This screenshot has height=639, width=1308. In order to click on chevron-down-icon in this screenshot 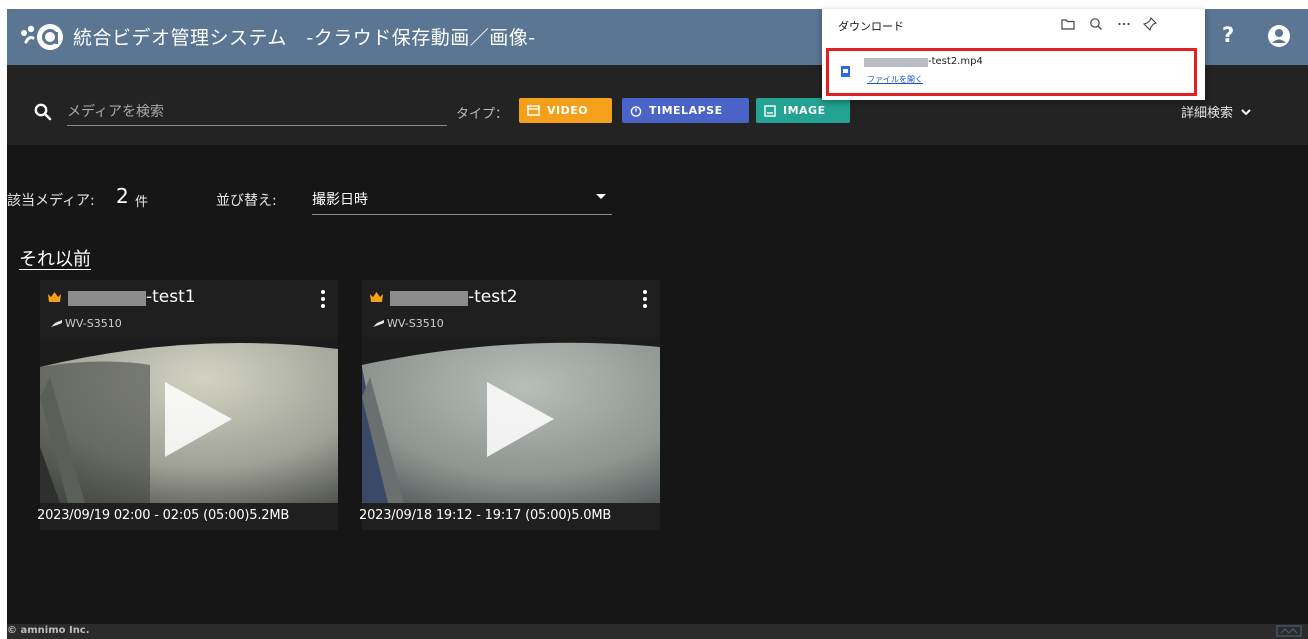, I will do `click(1246, 111)`.